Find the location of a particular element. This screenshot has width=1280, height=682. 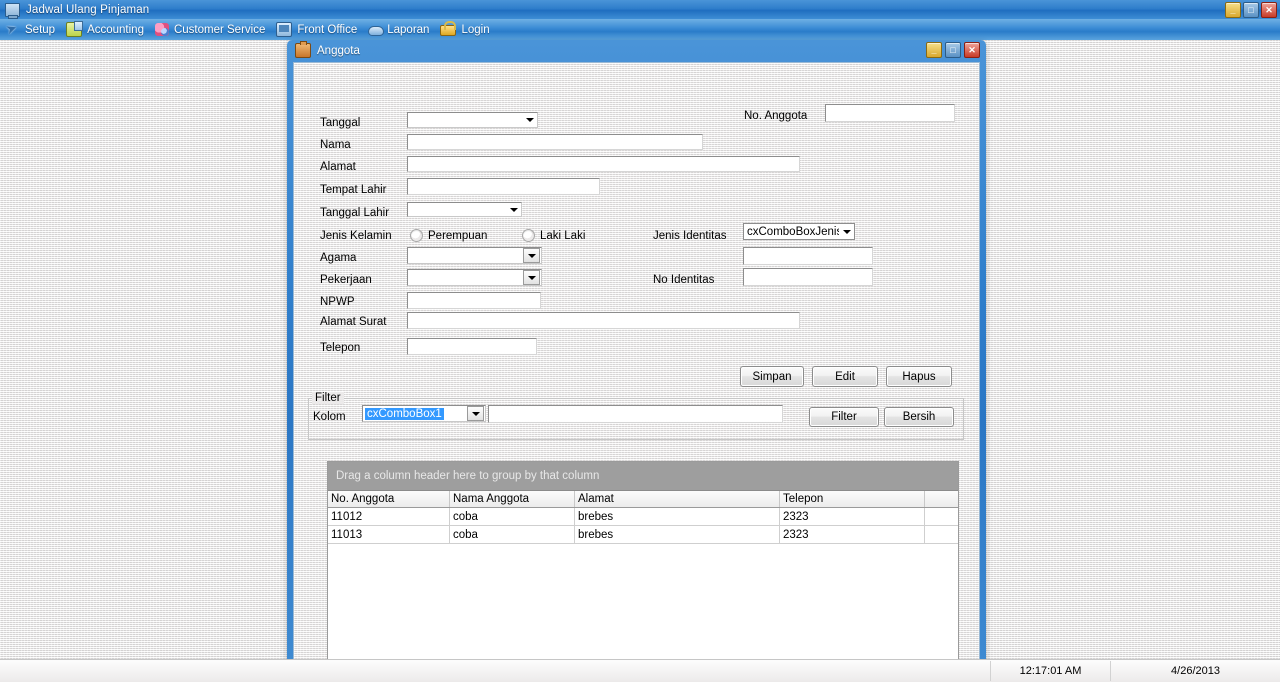

kolom-combobox: cxComboBox1 is located at coordinates (424, 413).